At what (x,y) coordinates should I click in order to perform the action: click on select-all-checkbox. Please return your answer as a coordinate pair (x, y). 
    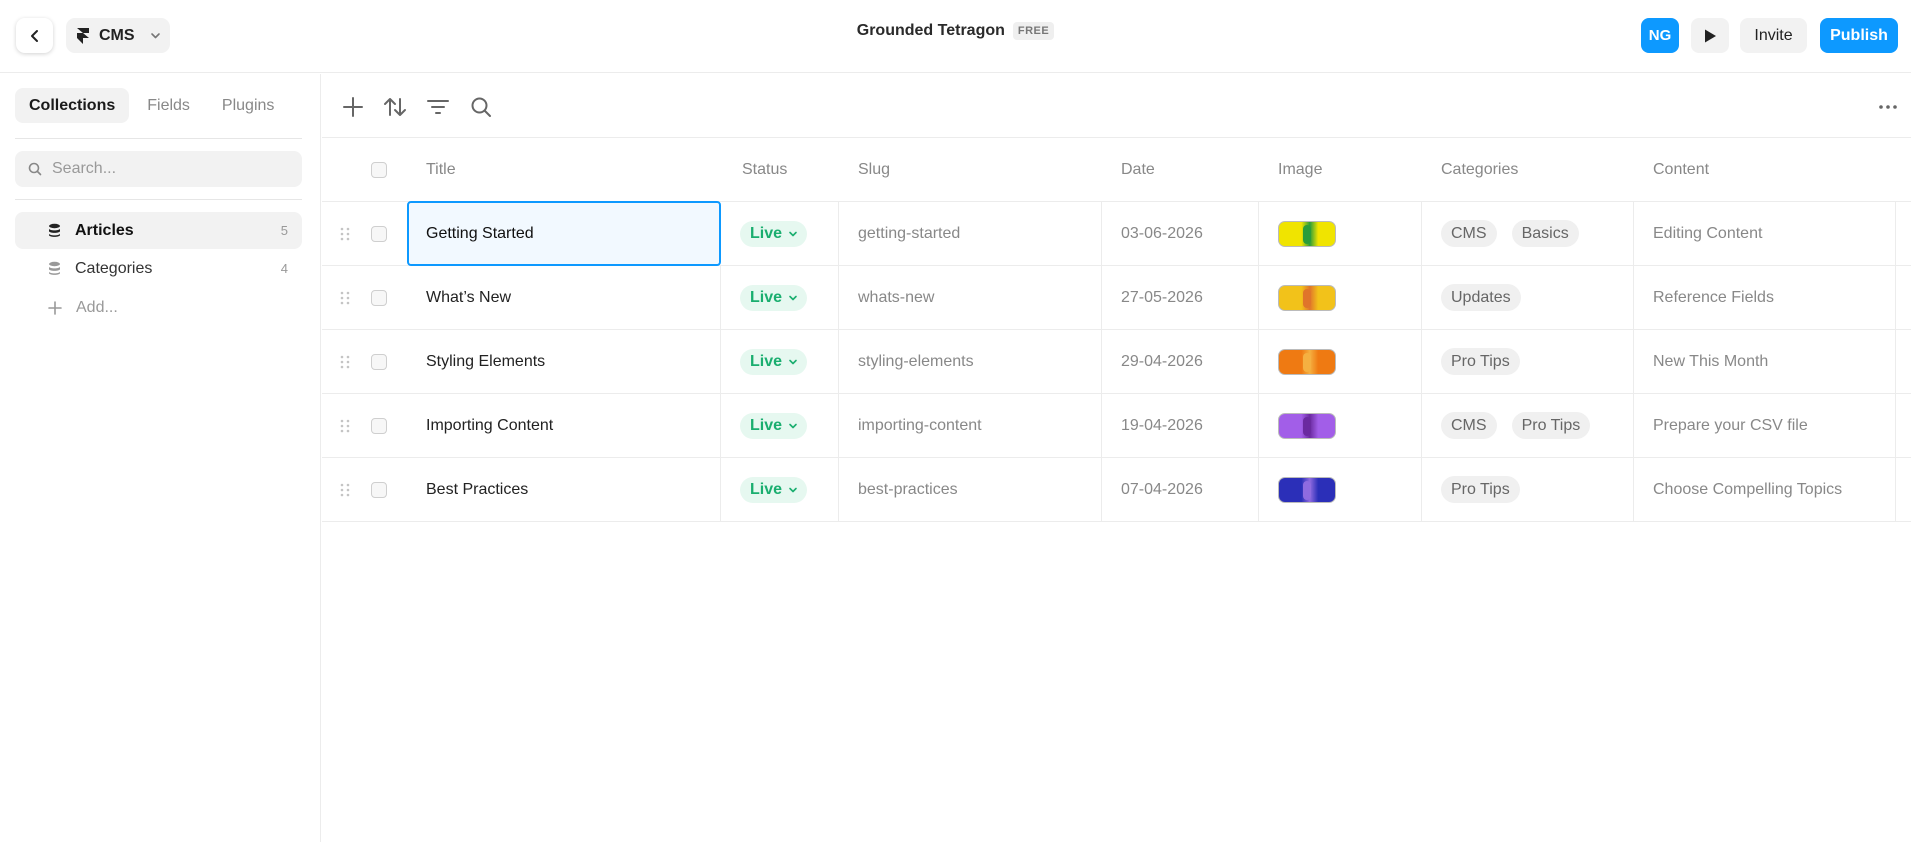
    Looking at the image, I should click on (379, 170).